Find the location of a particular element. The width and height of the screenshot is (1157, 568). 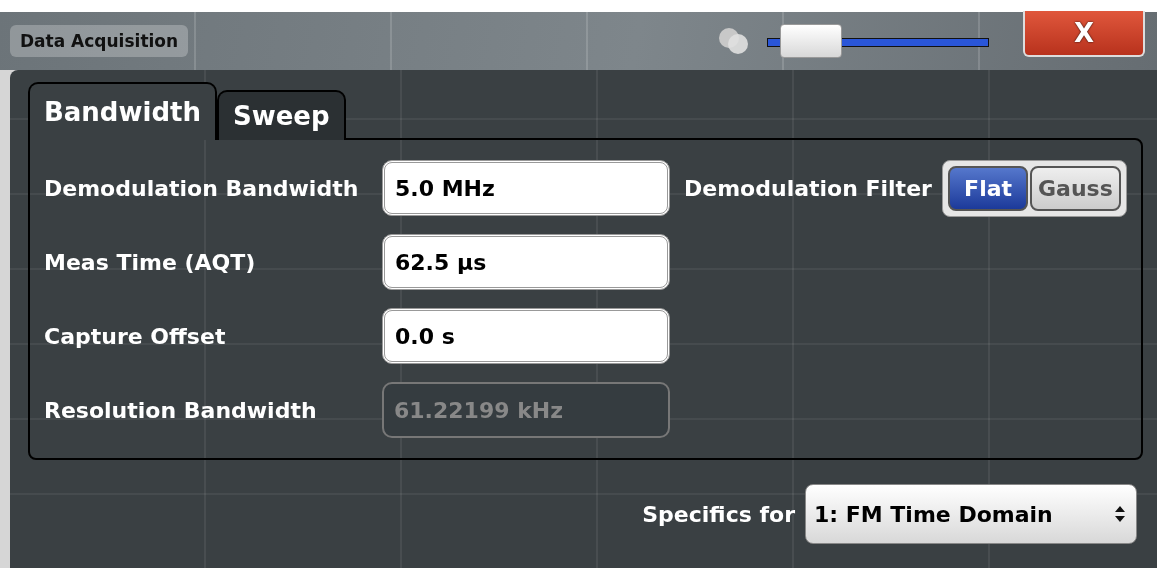

specifics-label: Specifics for is located at coordinates (718, 514).